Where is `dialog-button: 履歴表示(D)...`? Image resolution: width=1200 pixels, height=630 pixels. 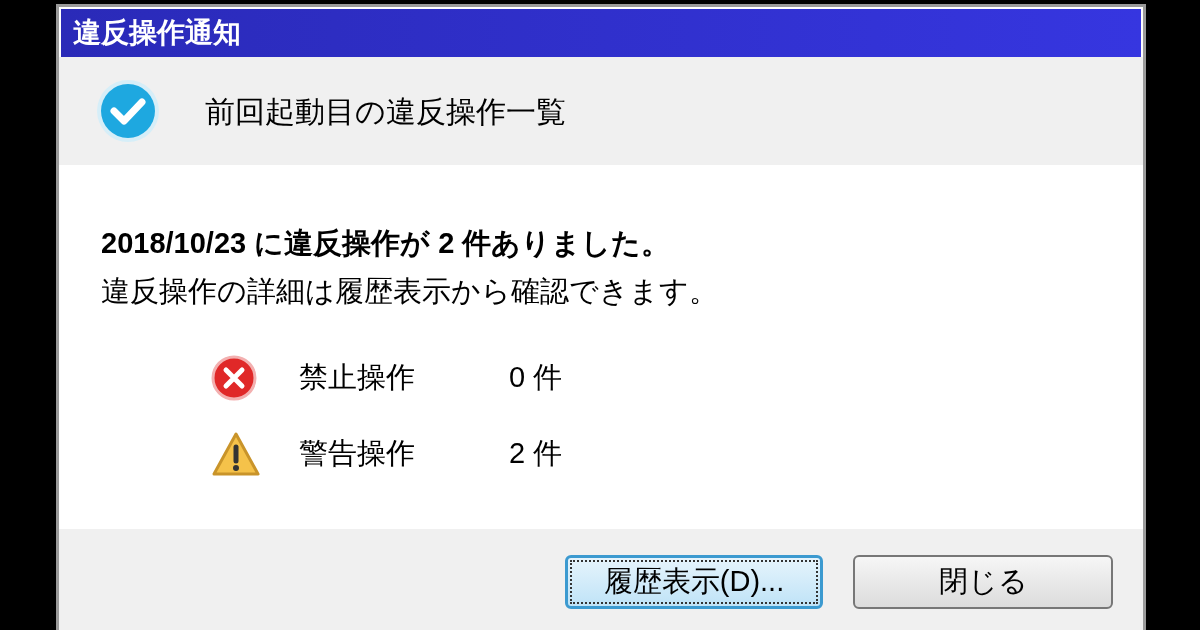
dialog-button: 履歴表示(D)... is located at coordinates (694, 582).